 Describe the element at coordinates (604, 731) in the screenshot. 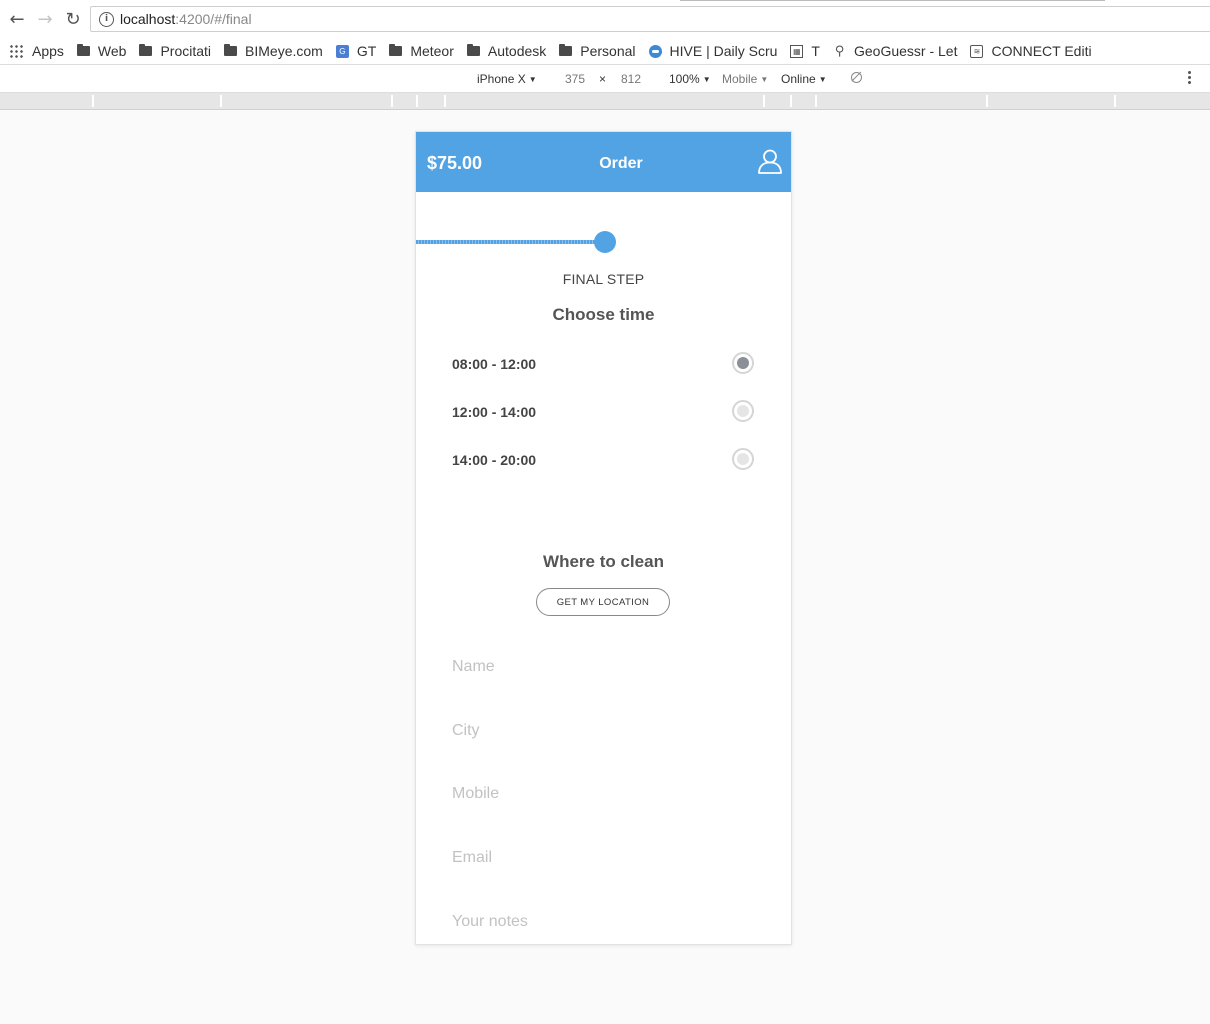

I see `city-field` at that location.